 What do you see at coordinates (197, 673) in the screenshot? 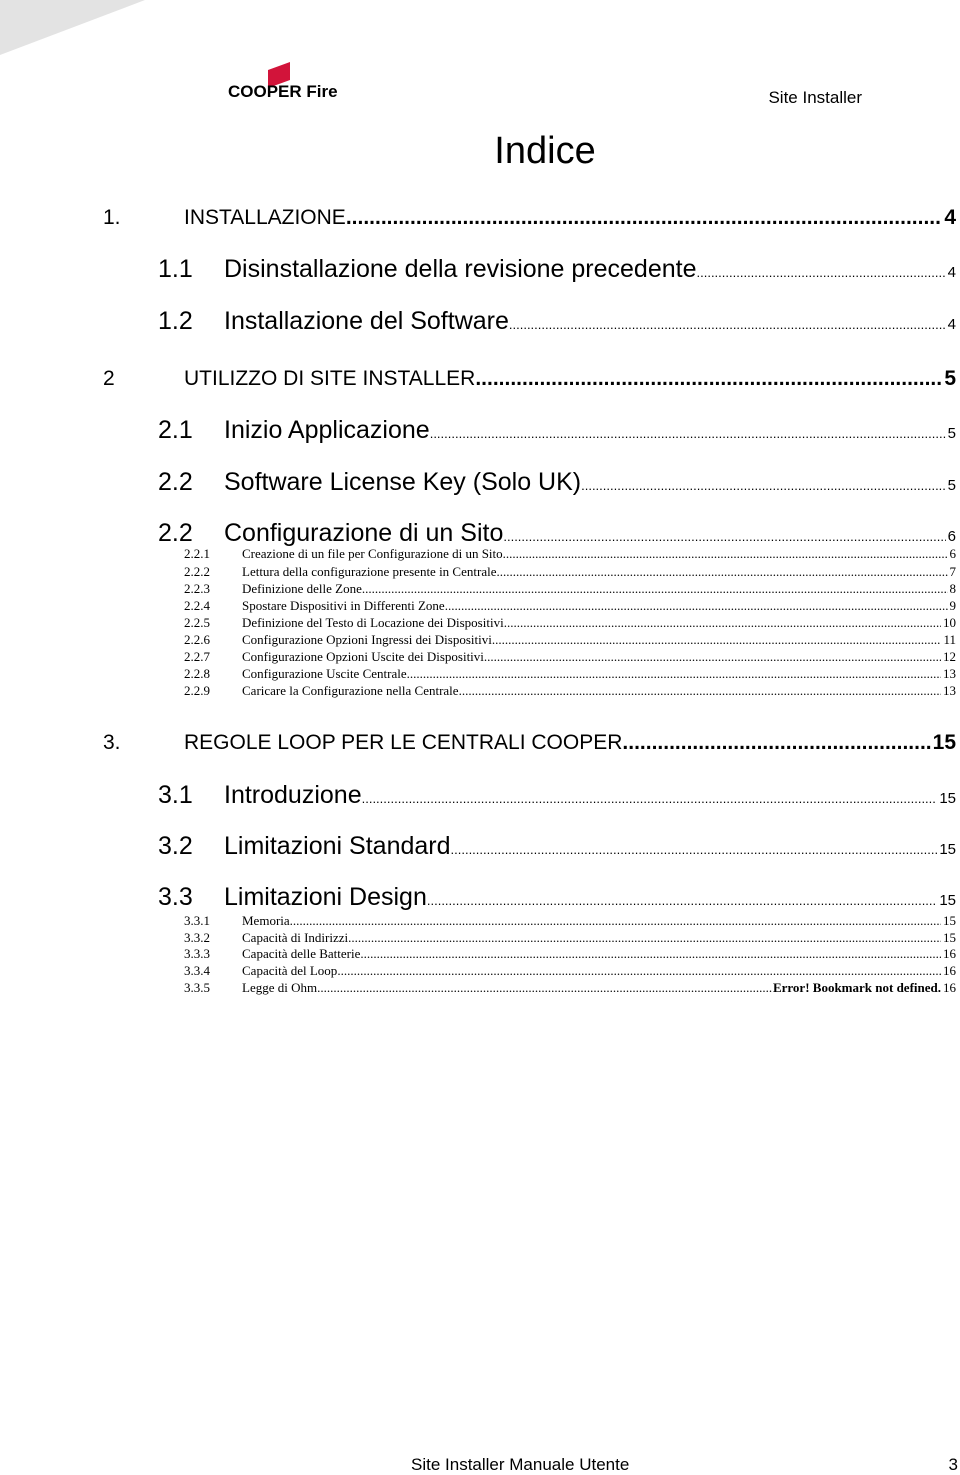
I see `toc-entry-number: 2.2.8` at bounding box center [197, 673].